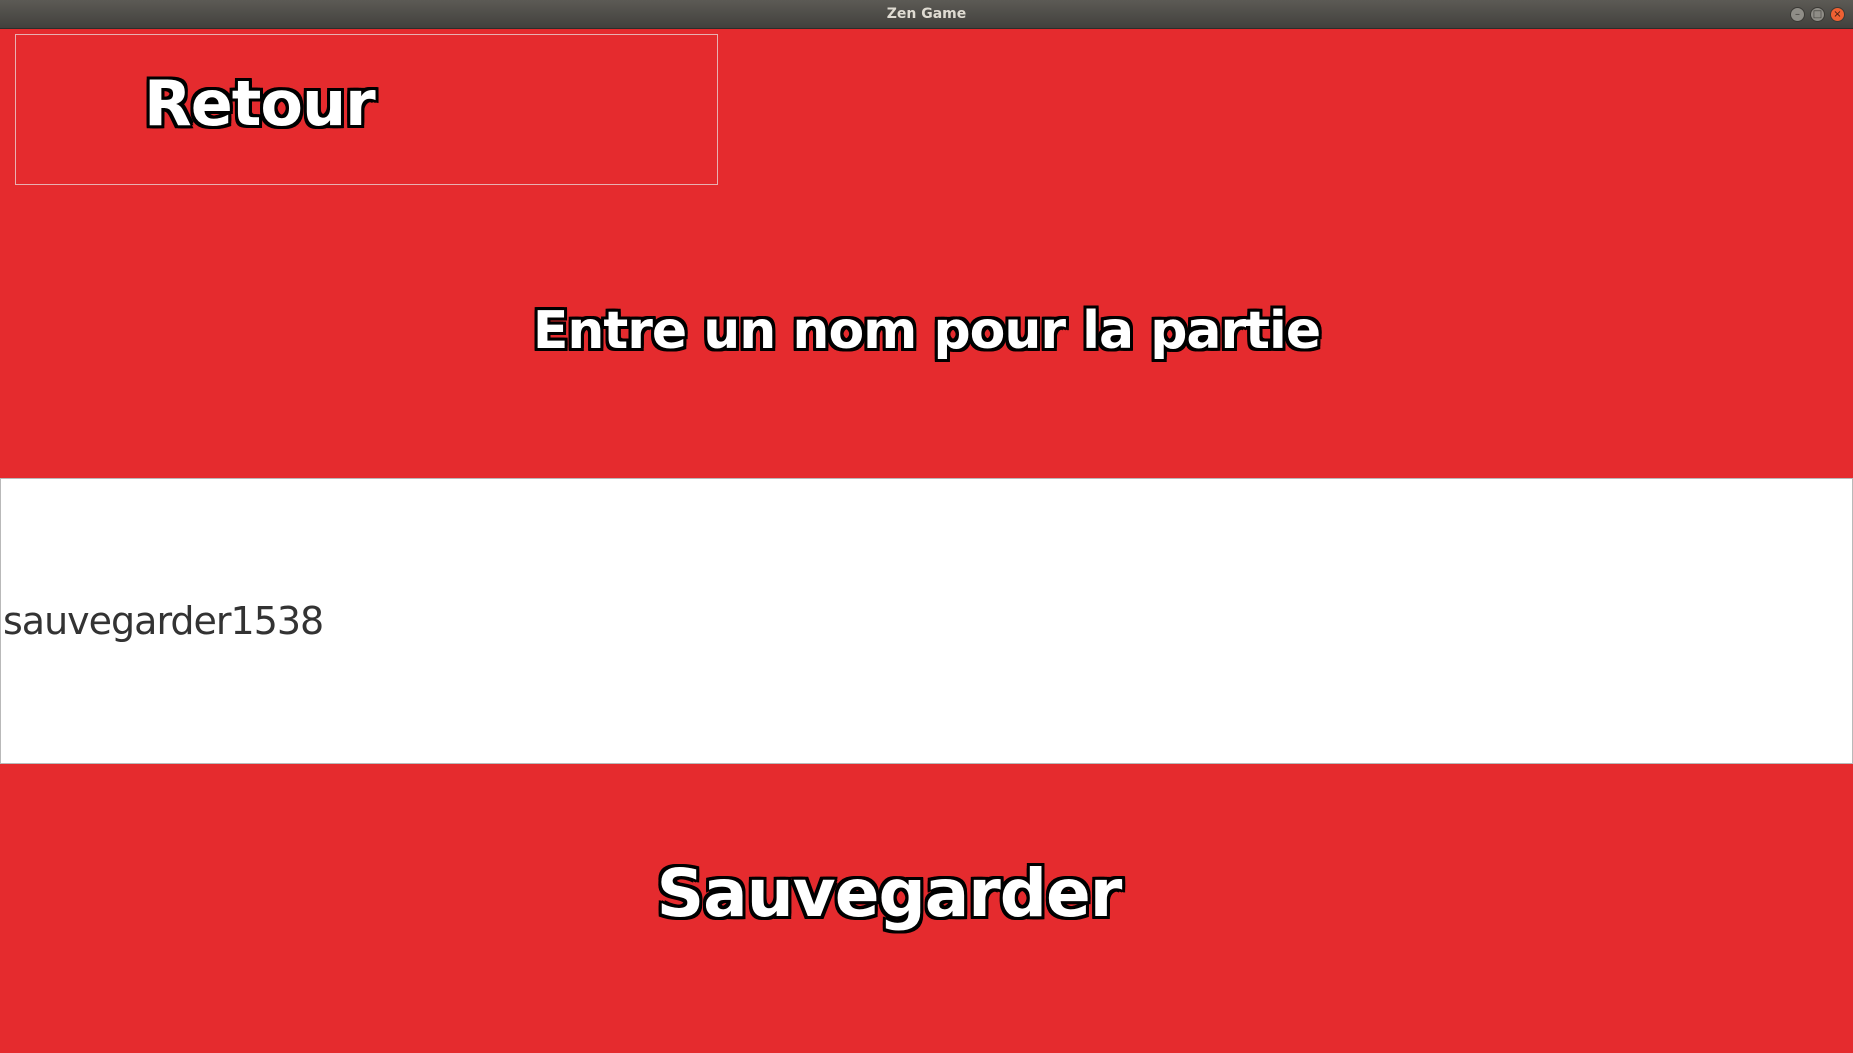  What do you see at coordinates (1837, 14) in the screenshot?
I see `close-icon: ×` at bounding box center [1837, 14].